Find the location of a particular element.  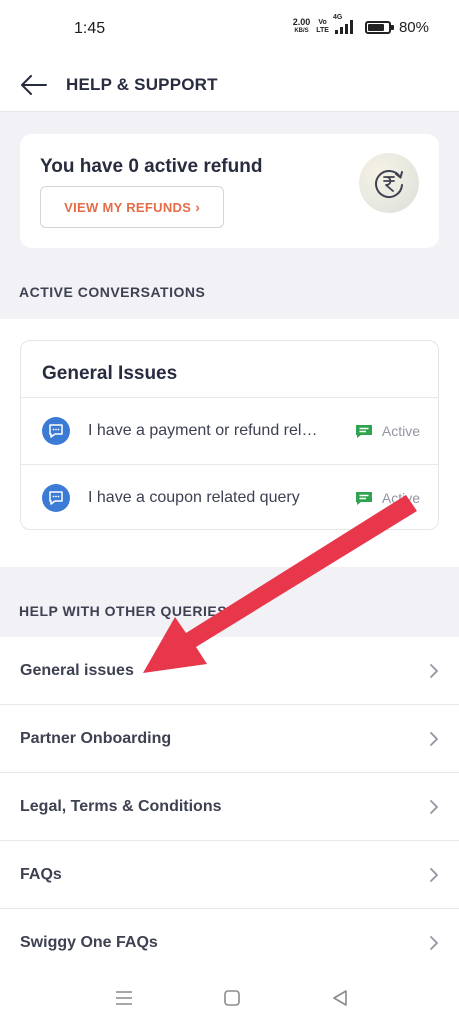

active-conversations-heading: ACTIVE CONVERSATIONS is located at coordinates (112, 292).